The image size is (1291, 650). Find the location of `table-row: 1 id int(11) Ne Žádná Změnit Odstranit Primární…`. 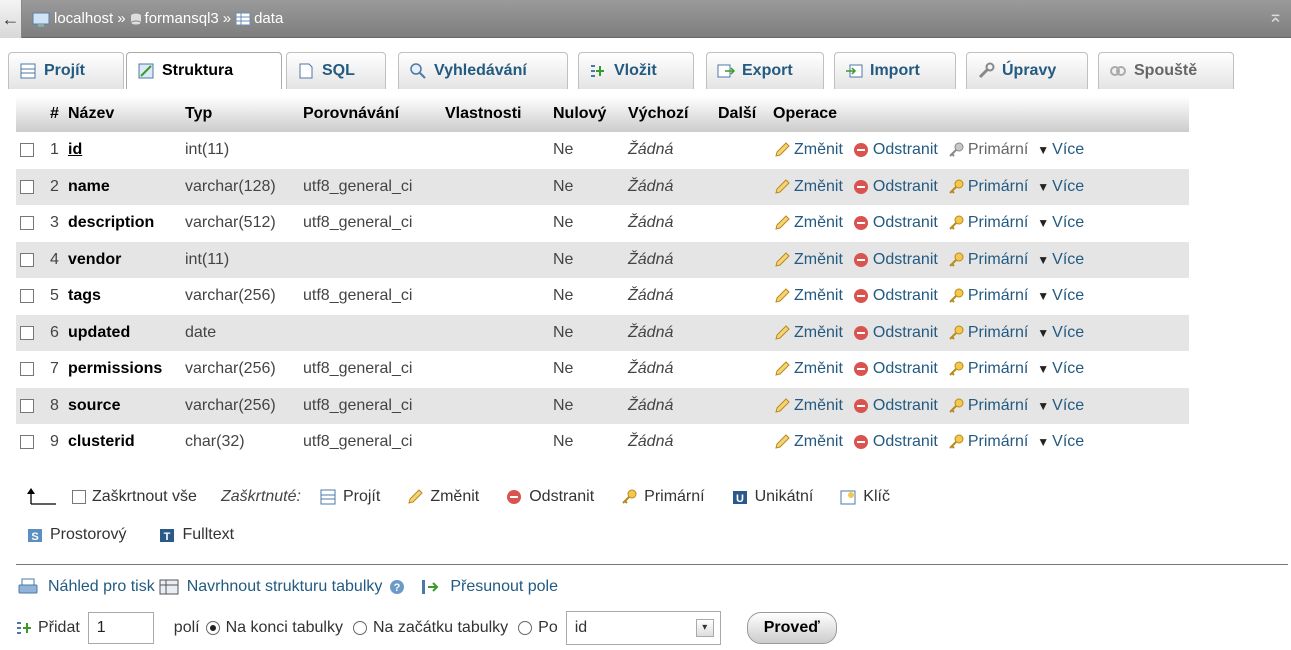

table-row: 1 id int(11) Ne Žádná Změnit Odstranit Primární… is located at coordinates (602, 150).